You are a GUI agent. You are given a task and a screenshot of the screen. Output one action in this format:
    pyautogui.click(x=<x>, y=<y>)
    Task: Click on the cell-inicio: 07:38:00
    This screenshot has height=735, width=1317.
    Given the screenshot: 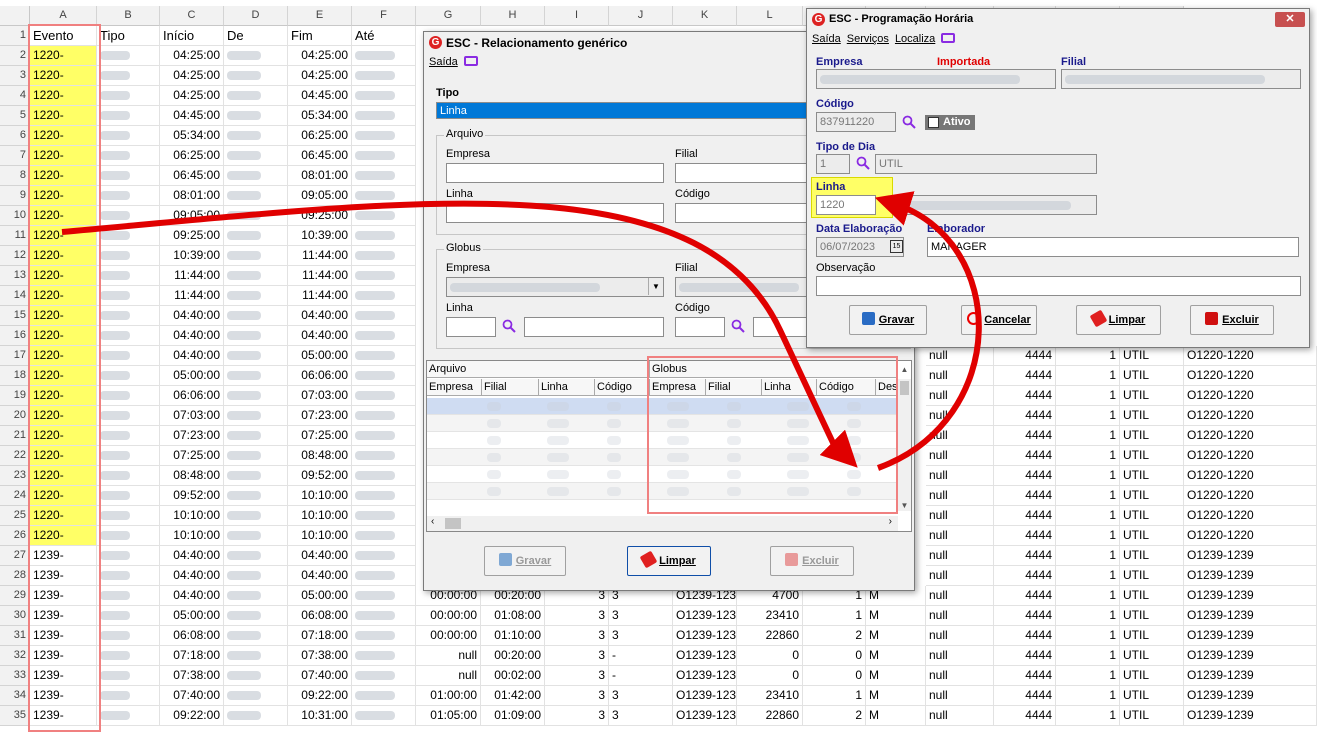 What is the action you would take?
    pyautogui.click(x=192, y=676)
    